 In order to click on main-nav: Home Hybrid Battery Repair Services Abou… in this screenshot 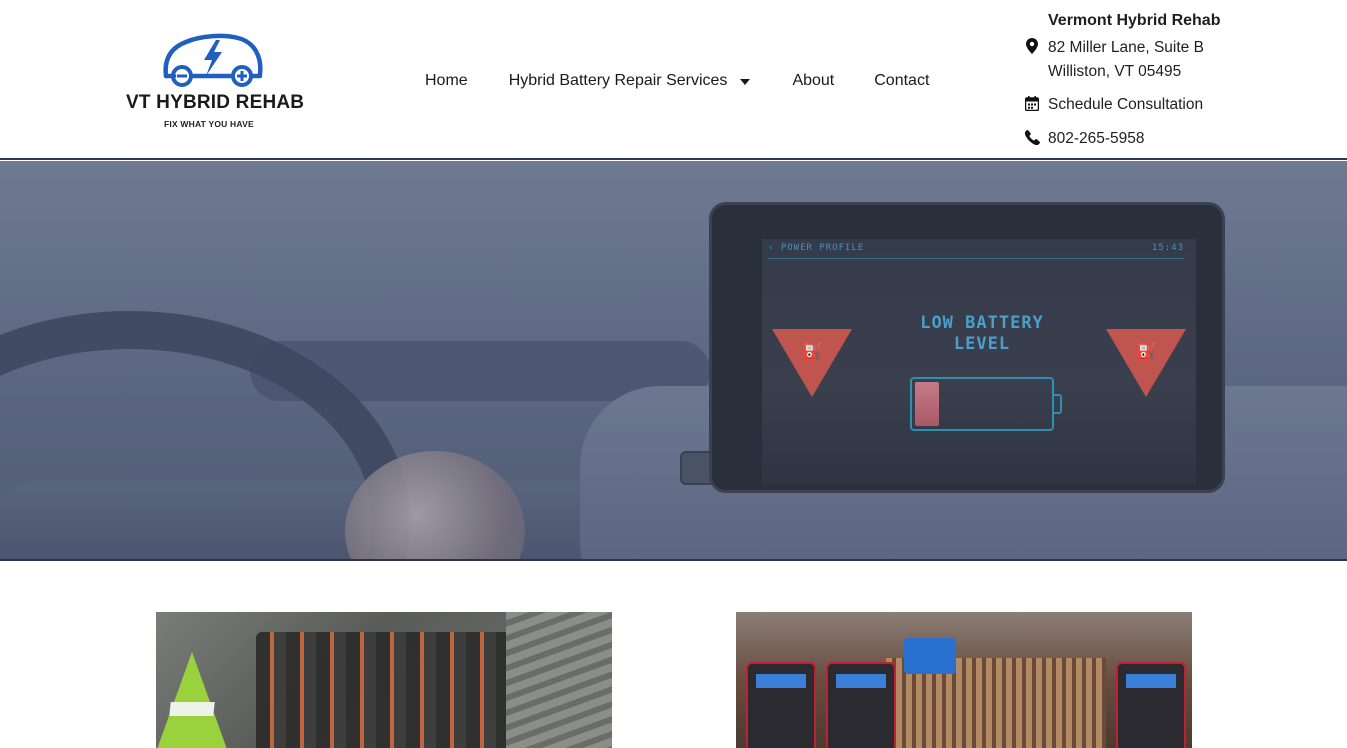, I will do `click(677, 81)`.